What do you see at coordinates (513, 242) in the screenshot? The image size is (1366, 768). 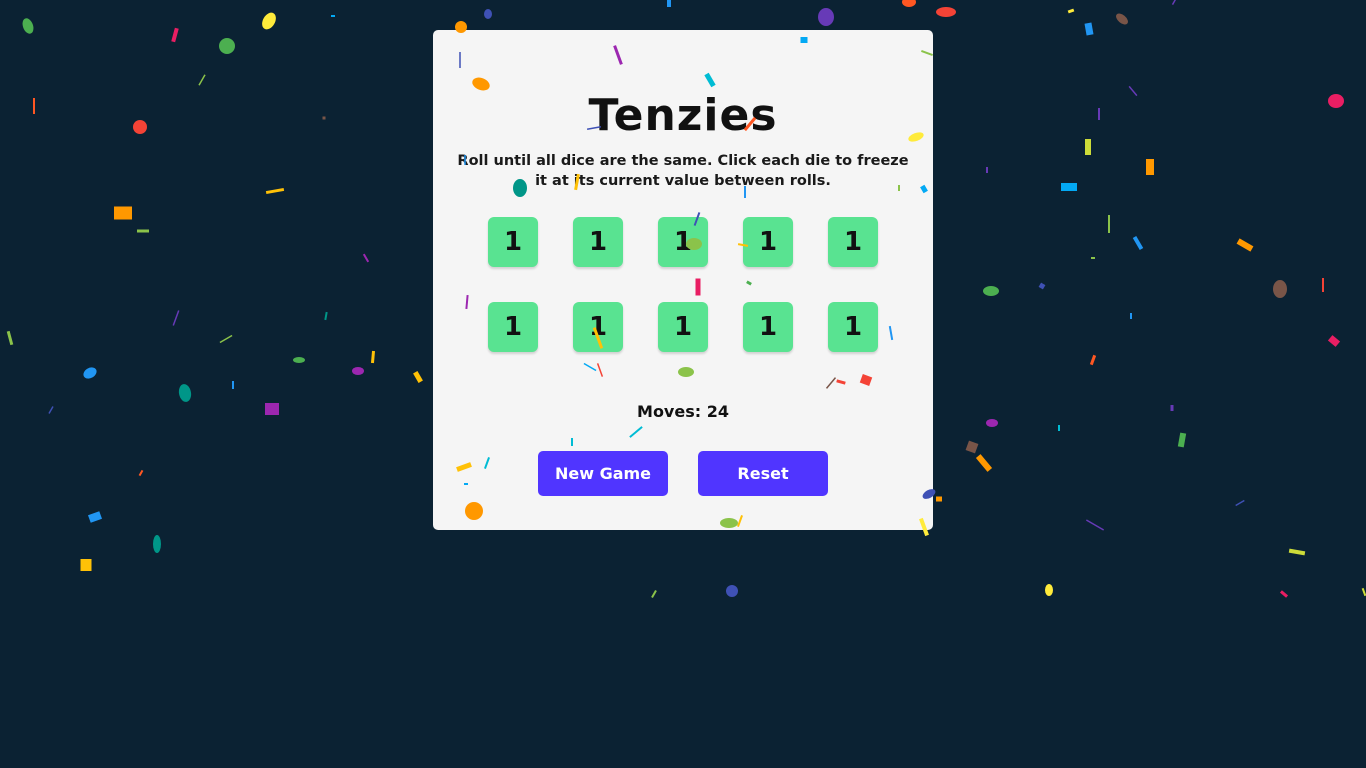 I see `die-1: 1` at bounding box center [513, 242].